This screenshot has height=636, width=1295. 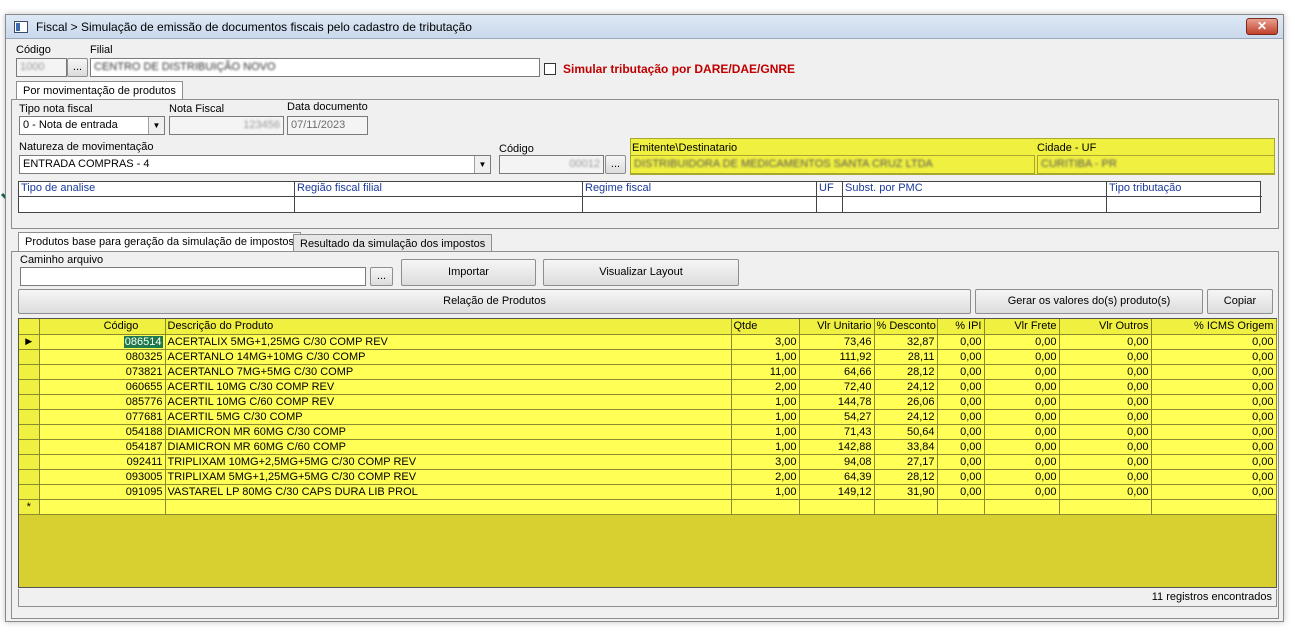 What do you see at coordinates (29, 342) in the screenshot?
I see `current-row-indicator: ▶` at bounding box center [29, 342].